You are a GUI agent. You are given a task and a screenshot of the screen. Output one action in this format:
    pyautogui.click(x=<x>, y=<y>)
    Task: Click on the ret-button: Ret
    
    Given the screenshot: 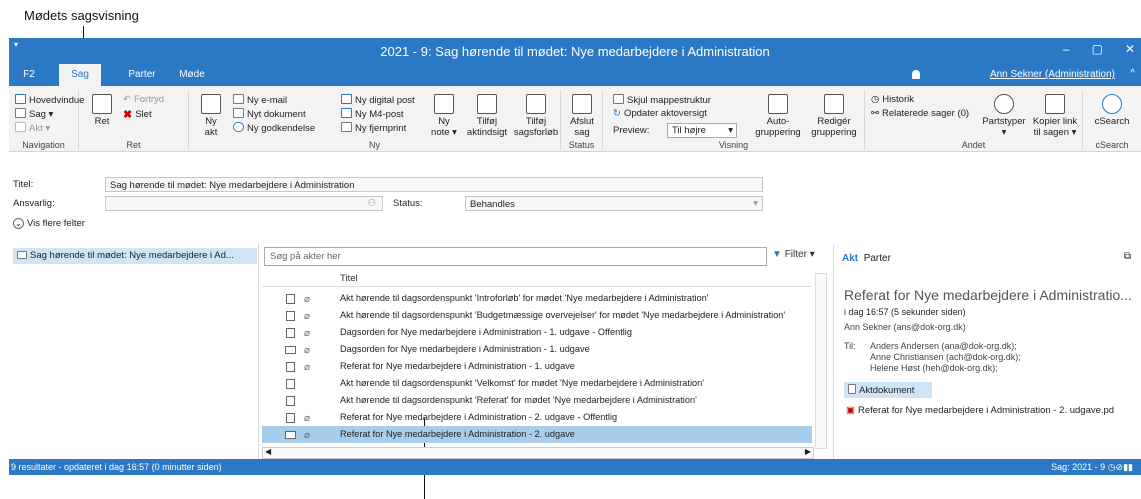 What is the action you would take?
    pyautogui.click(x=102, y=110)
    